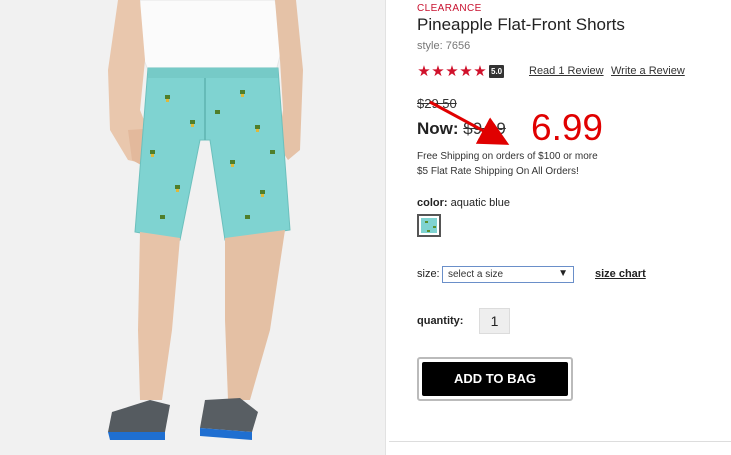  Describe the element at coordinates (560, 441) in the screenshot. I see `divider` at that location.